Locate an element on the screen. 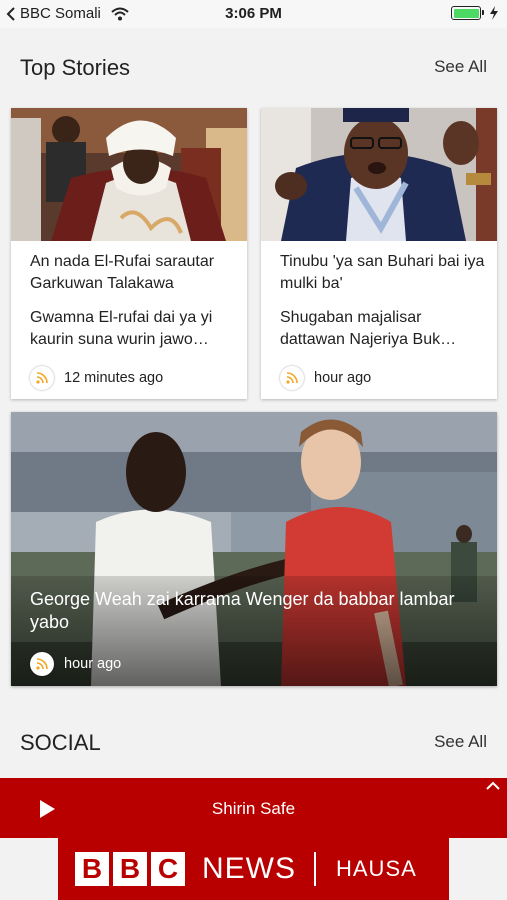 Image resolution: width=507 pixels, height=900 pixels. top-stories-header: Top Stories See All is located at coordinates (253, 67).